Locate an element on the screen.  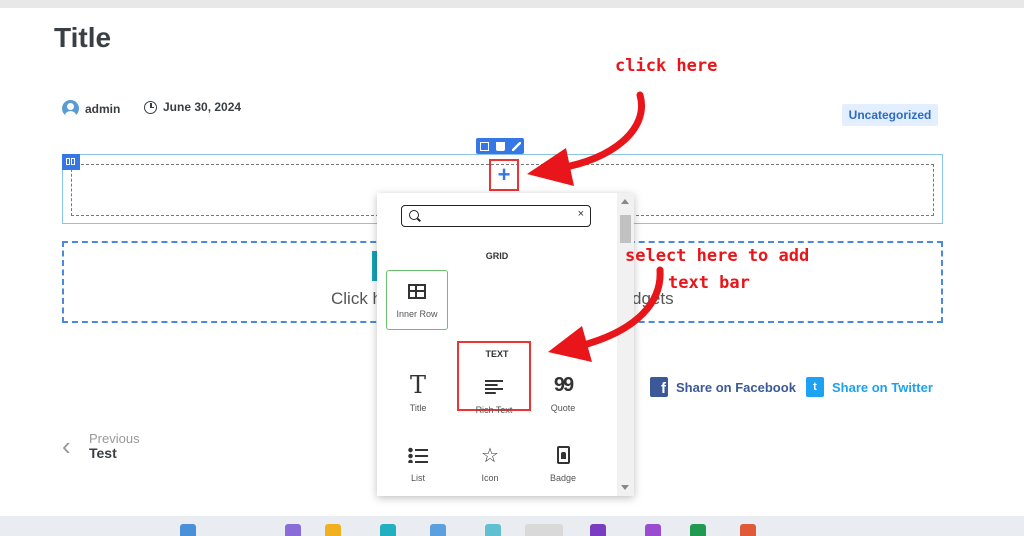
annotation-arrows is located at coordinates (595, 226).